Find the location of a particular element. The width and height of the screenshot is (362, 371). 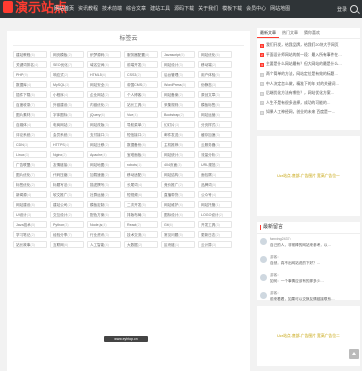

tag-link: 网站改版(3) is located at coordinates (104, 124).